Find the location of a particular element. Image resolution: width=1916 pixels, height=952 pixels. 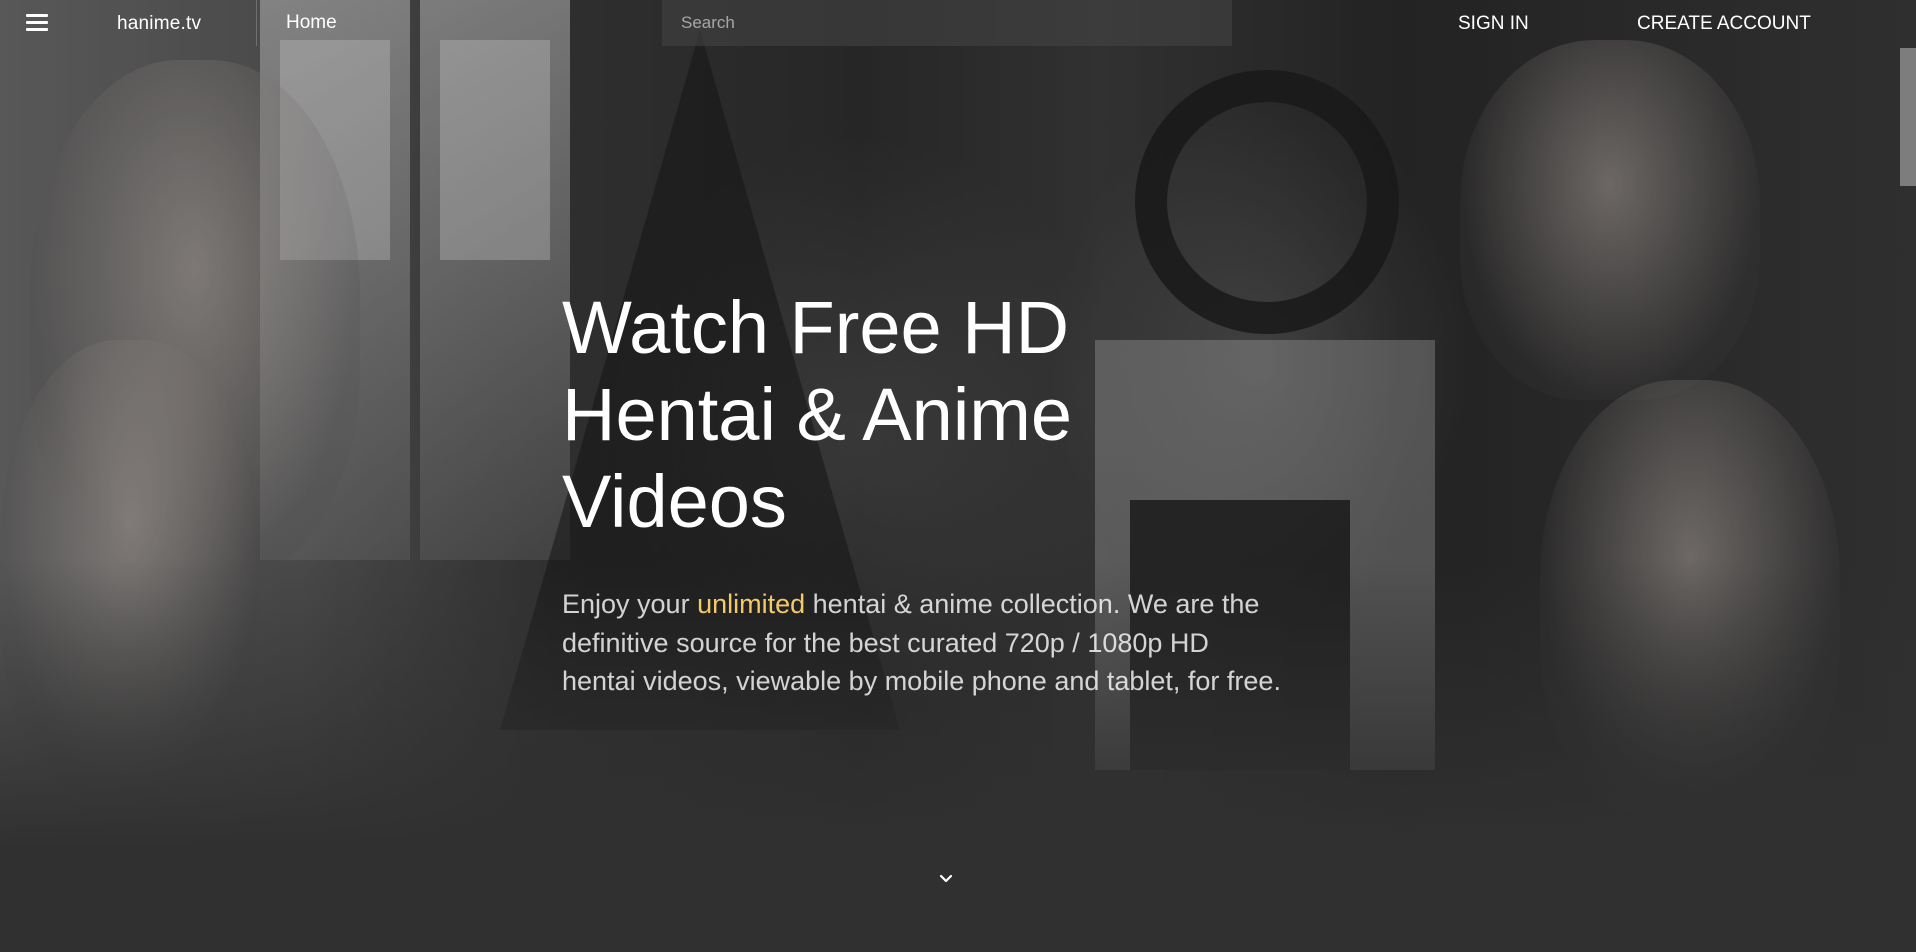

create-account-button: CREATE ACCOUNT is located at coordinates (1724, 24).